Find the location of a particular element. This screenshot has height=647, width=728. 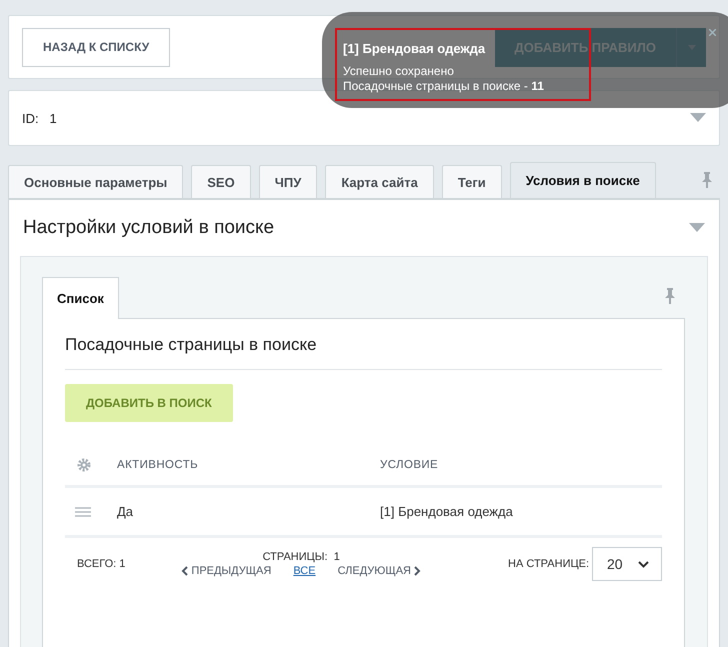

tab: SEO is located at coordinates (221, 181).